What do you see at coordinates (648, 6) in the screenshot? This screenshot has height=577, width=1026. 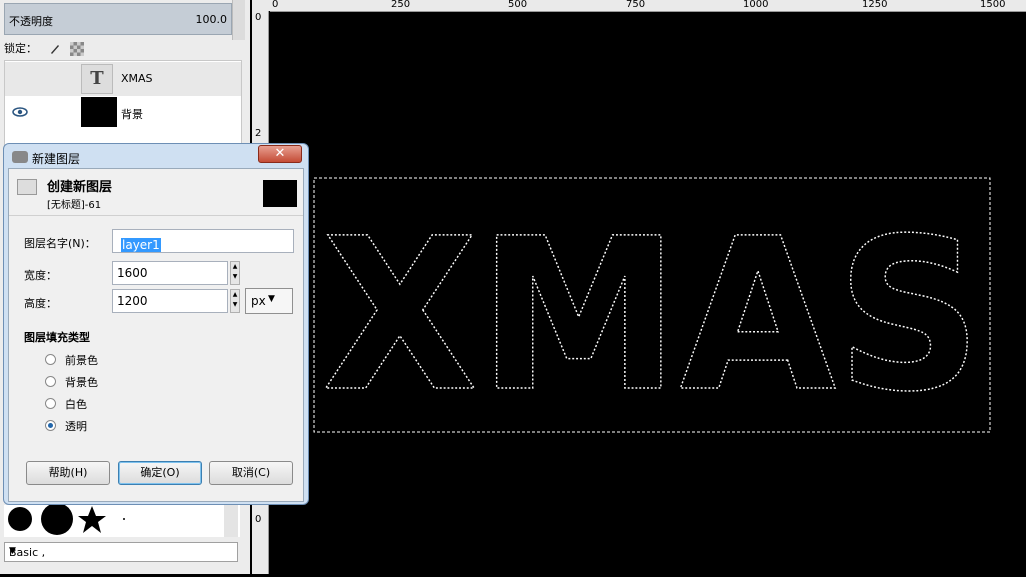 I see `horizontal-ruler: 0 250 500 750 1000 1250 1500` at bounding box center [648, 6].